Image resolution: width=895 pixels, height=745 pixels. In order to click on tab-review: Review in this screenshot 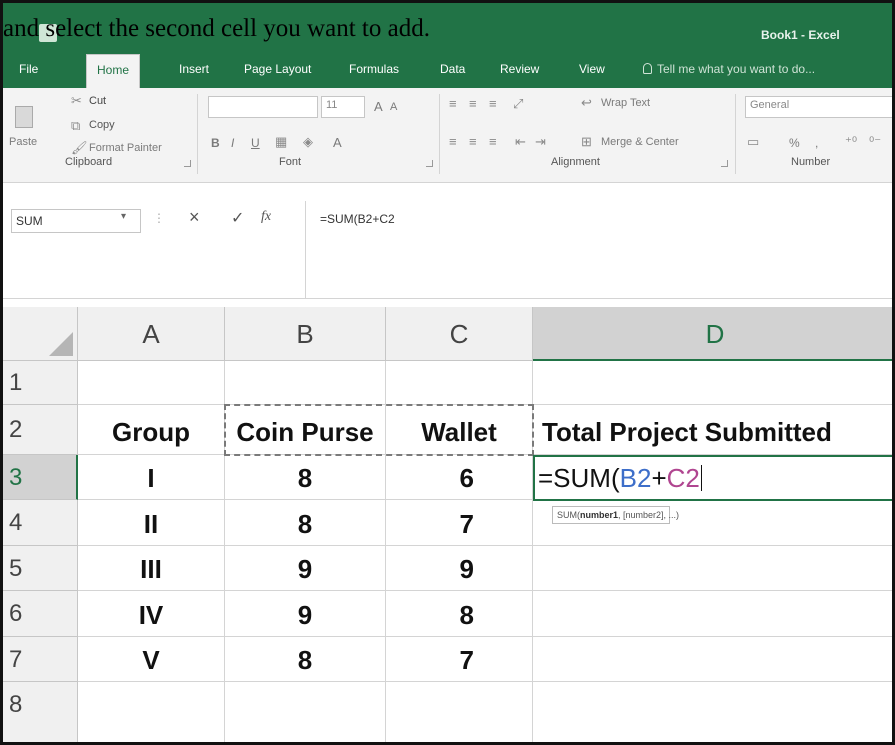, I will do `click(519, 69)`.